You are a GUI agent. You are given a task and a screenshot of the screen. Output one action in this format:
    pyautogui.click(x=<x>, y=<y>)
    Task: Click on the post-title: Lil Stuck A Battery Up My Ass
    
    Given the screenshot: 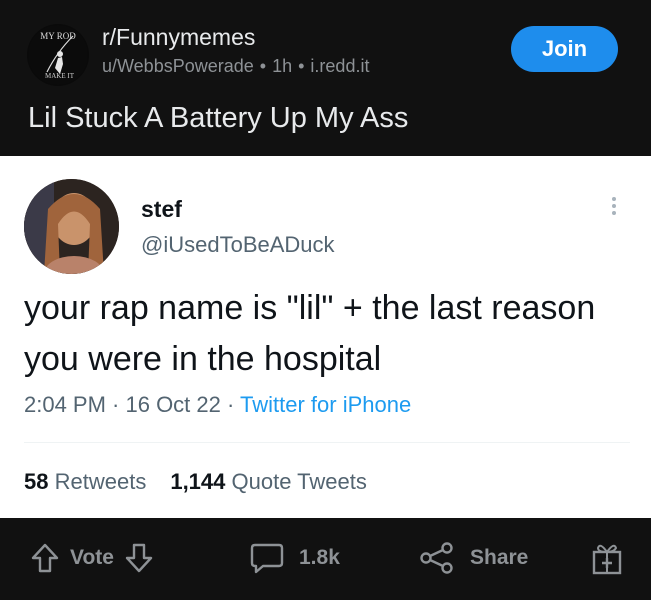 What is the action you would take?
    pyautogui.click(x=218, y=118)
    